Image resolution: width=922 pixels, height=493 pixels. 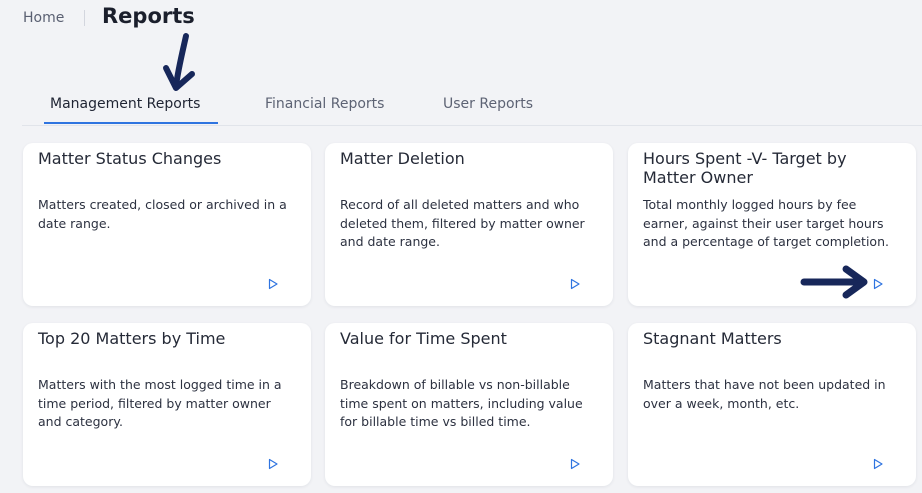 What do you see at coordinates (461, 20) in the screenshot?
I see `top-bar: Home Reports` at bounding box center [461, 20].